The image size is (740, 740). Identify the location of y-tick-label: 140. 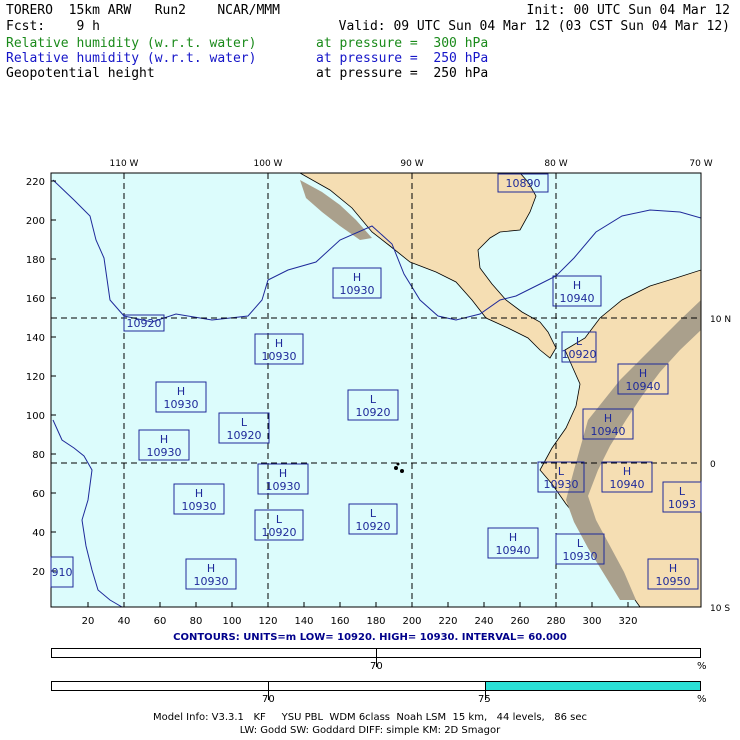
(35, 338).